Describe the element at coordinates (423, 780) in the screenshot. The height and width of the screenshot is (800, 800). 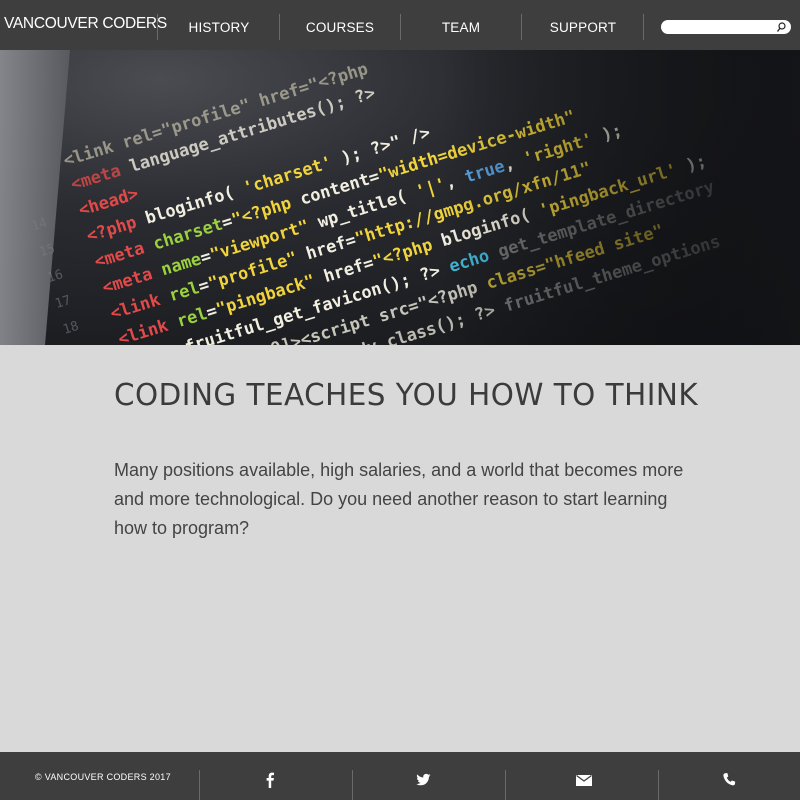
I see `twitter-icon` at that location.